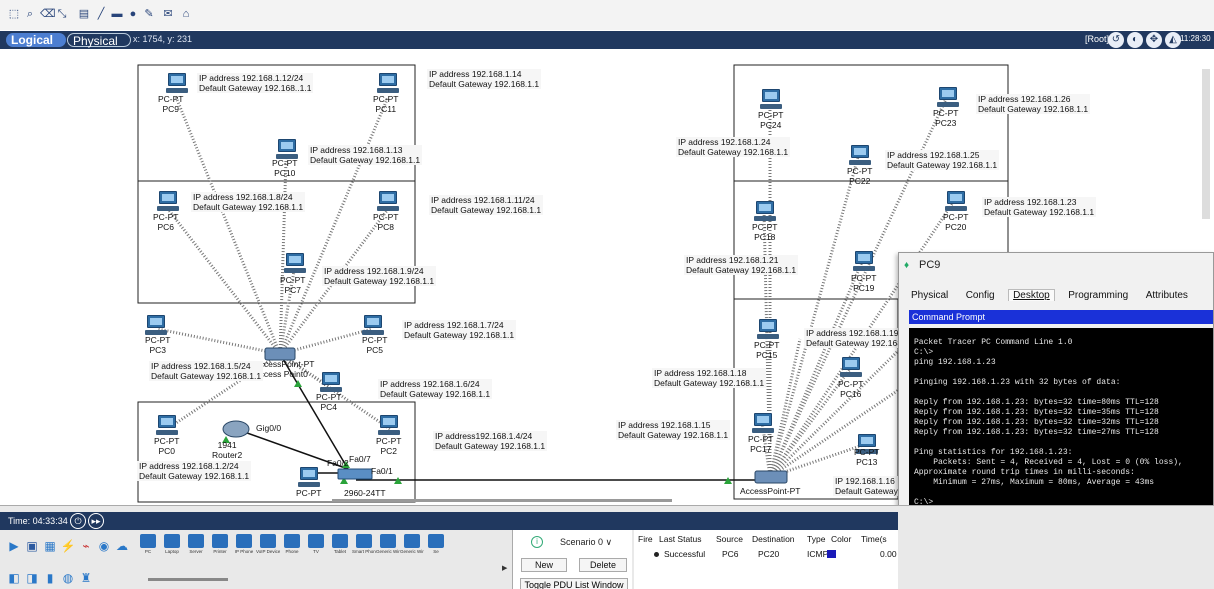  Describe the element at coordinates (244, 547) in the screenshot. I see `device-type-ip-phone: IP Phone` at that location.